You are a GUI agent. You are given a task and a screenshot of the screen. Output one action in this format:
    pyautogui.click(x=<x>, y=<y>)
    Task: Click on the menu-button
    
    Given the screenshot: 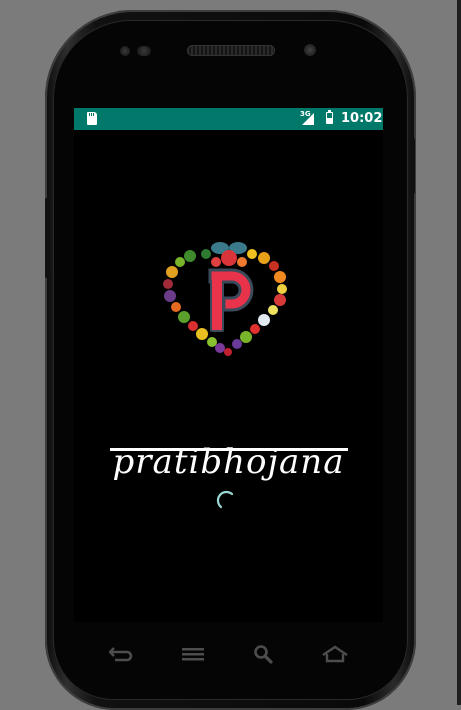 What is the action you would take?
    pyautogui.click(x=193, y=654)
    